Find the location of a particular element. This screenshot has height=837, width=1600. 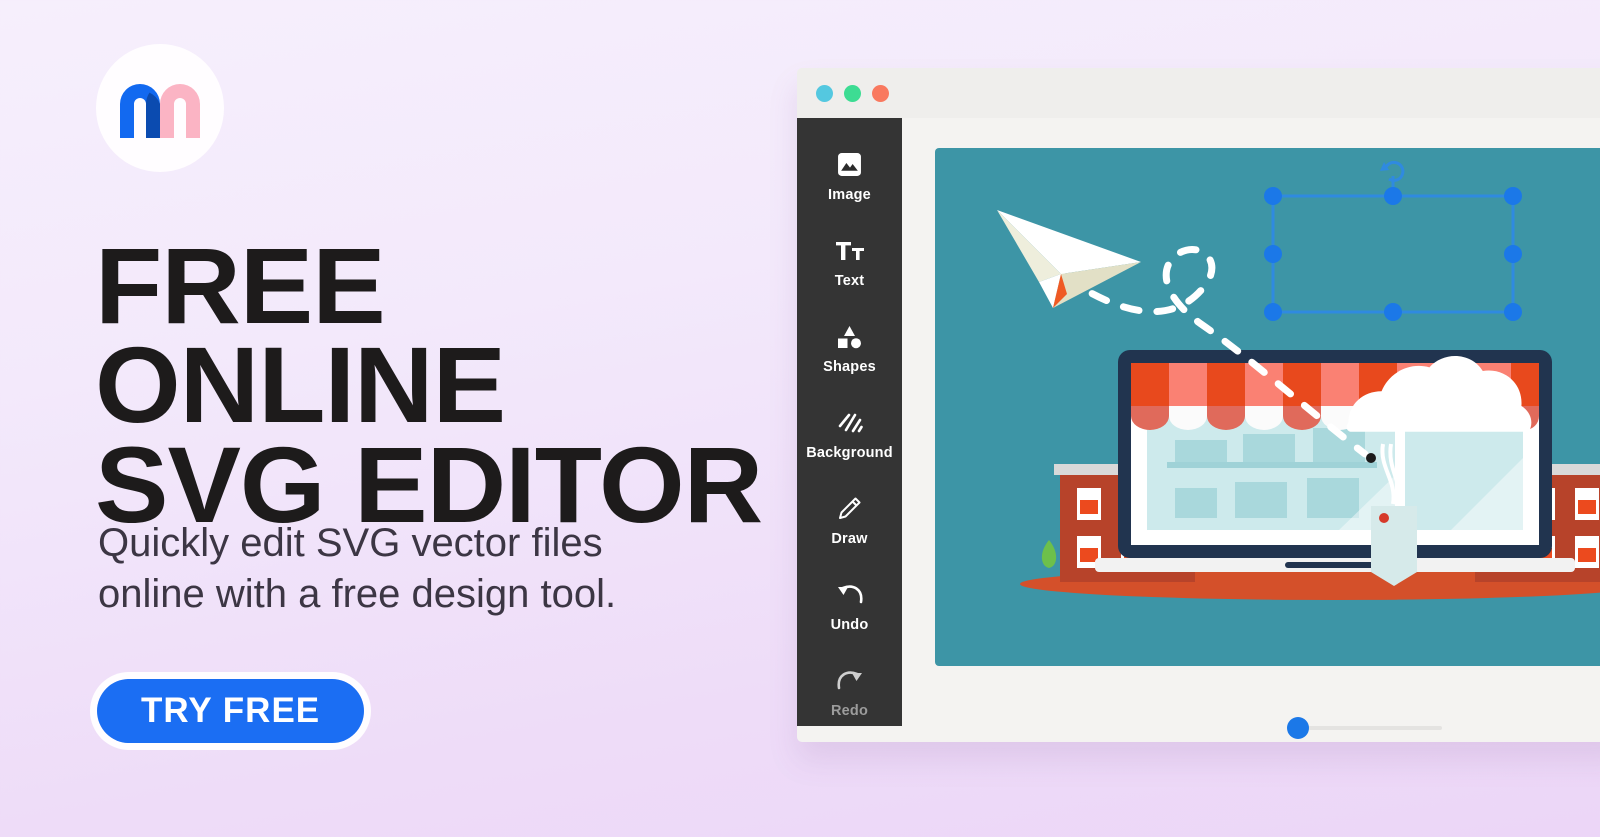

logo-badge is located at coordinates (160, 108).